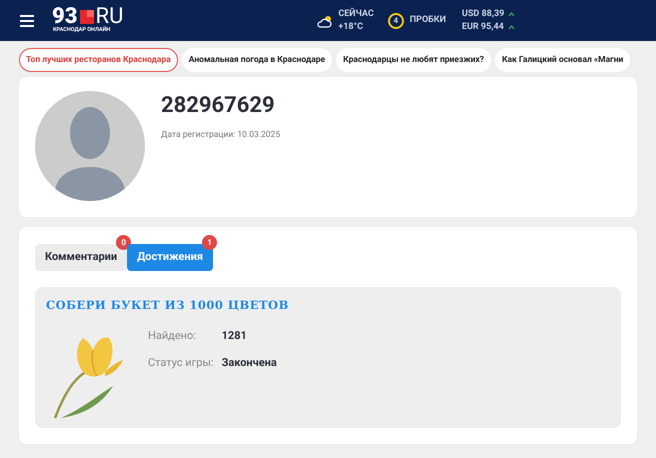  I want to click on menu-icon, so click(27, 20).